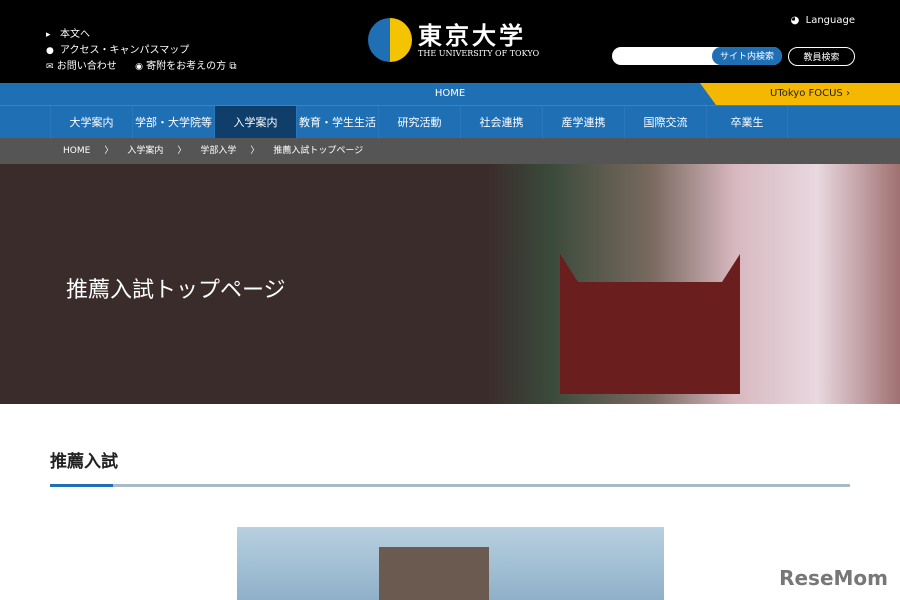  Describe the element at coordinates (795, 20) in the screenshot. I see `globe-icon: ◕` at that location.